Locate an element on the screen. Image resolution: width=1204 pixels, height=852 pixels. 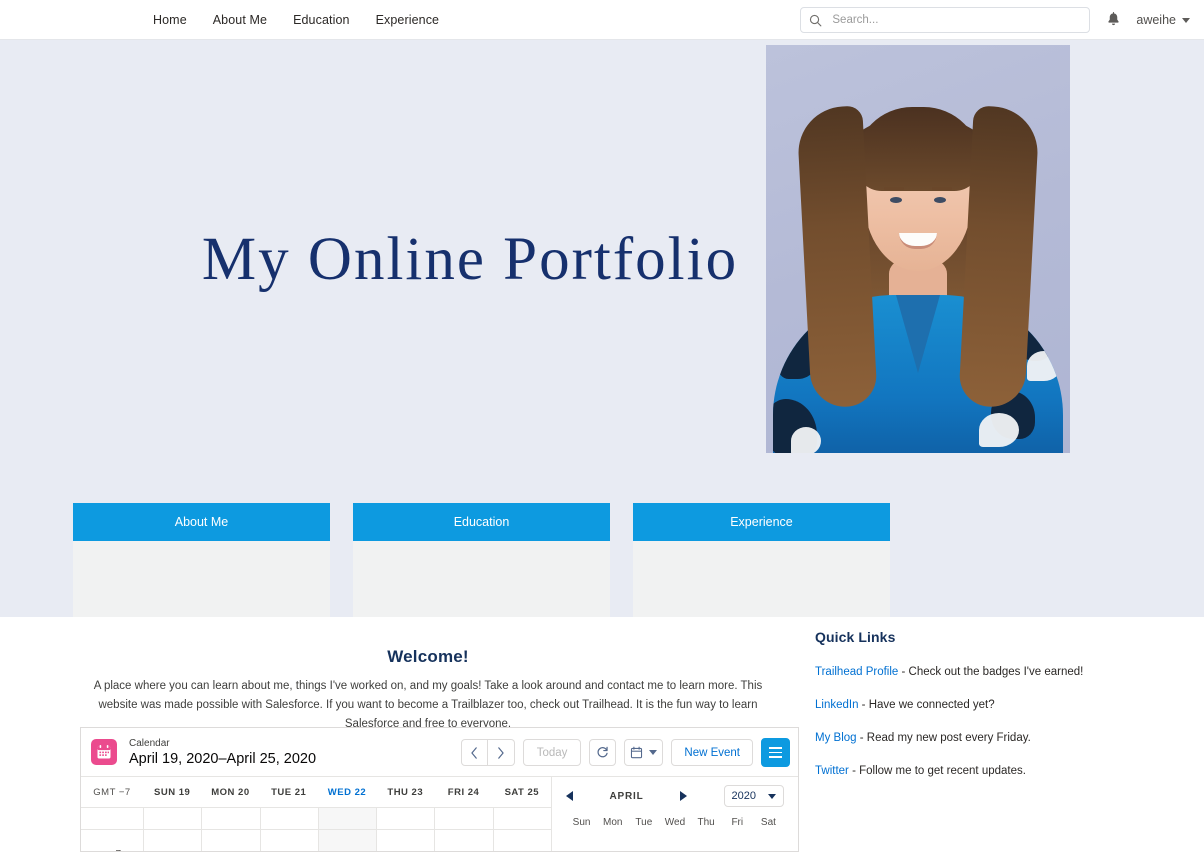
triangle-left-icon is located at coordinates (569, 796).